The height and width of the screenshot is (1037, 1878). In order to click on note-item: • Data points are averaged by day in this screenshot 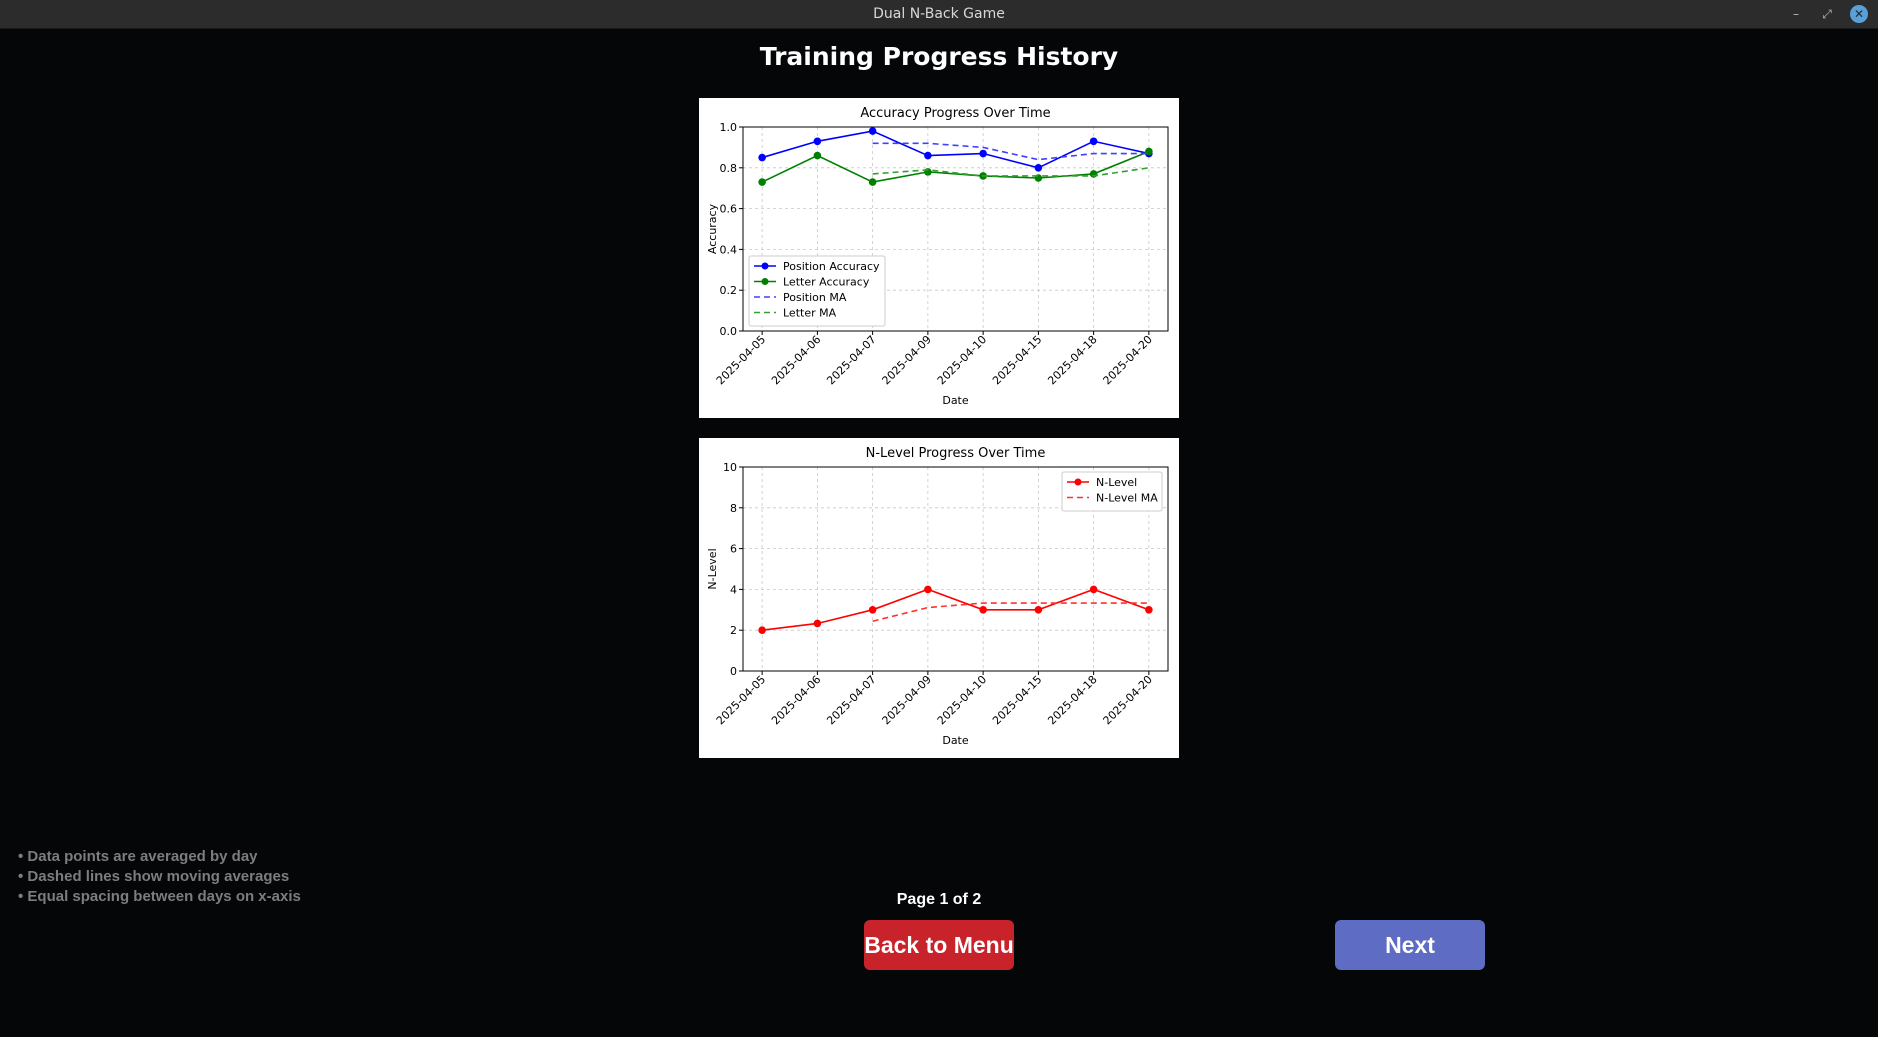, I will do `click(138, 856)`.